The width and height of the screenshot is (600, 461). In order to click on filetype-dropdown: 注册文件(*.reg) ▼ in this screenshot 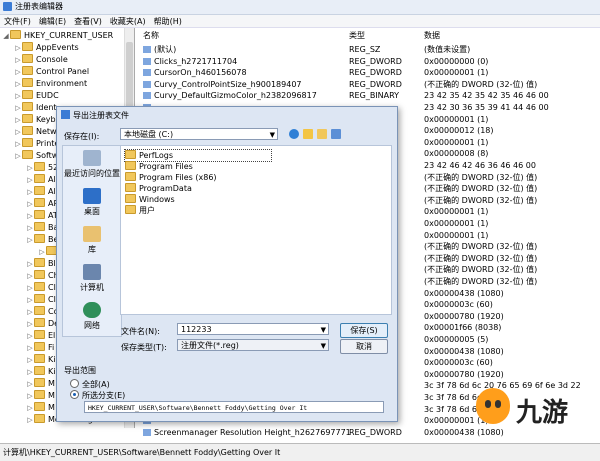, I will do `click(253, 345)`.